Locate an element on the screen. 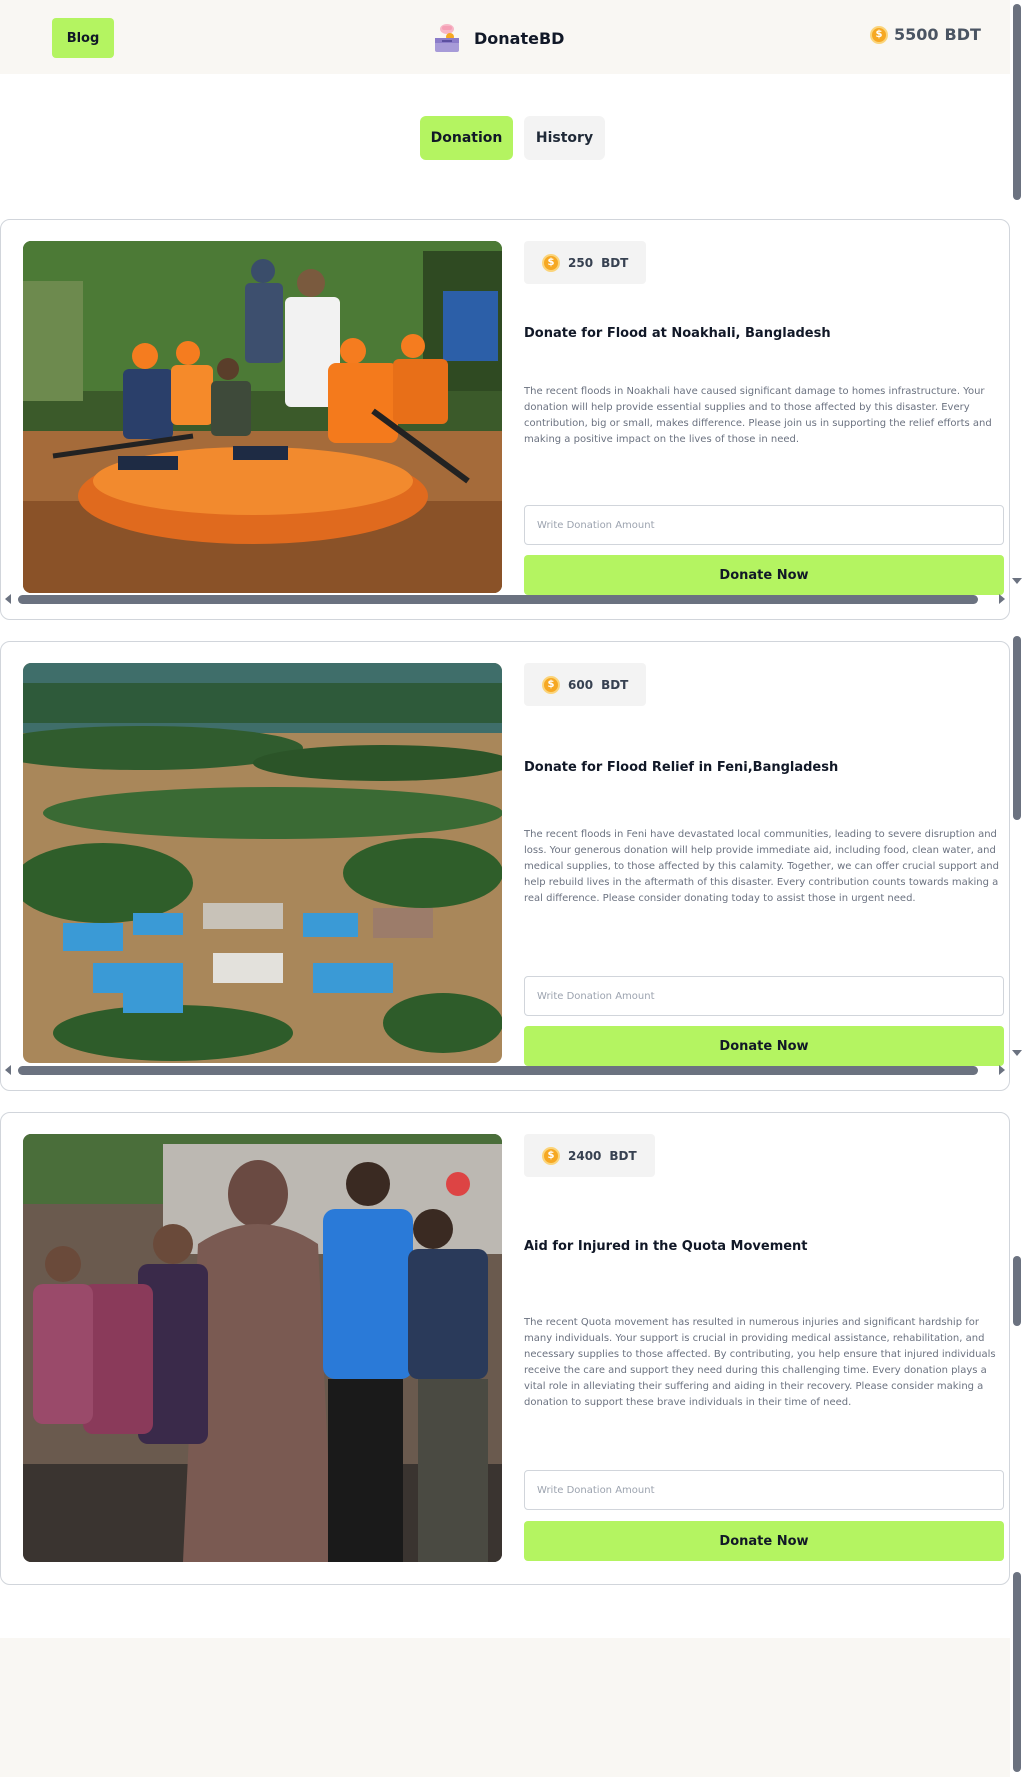 Image resolution: width=1024 pixels, height=1777 pixels. donated-amount: 2400 is located at coordinates (585, 1155).